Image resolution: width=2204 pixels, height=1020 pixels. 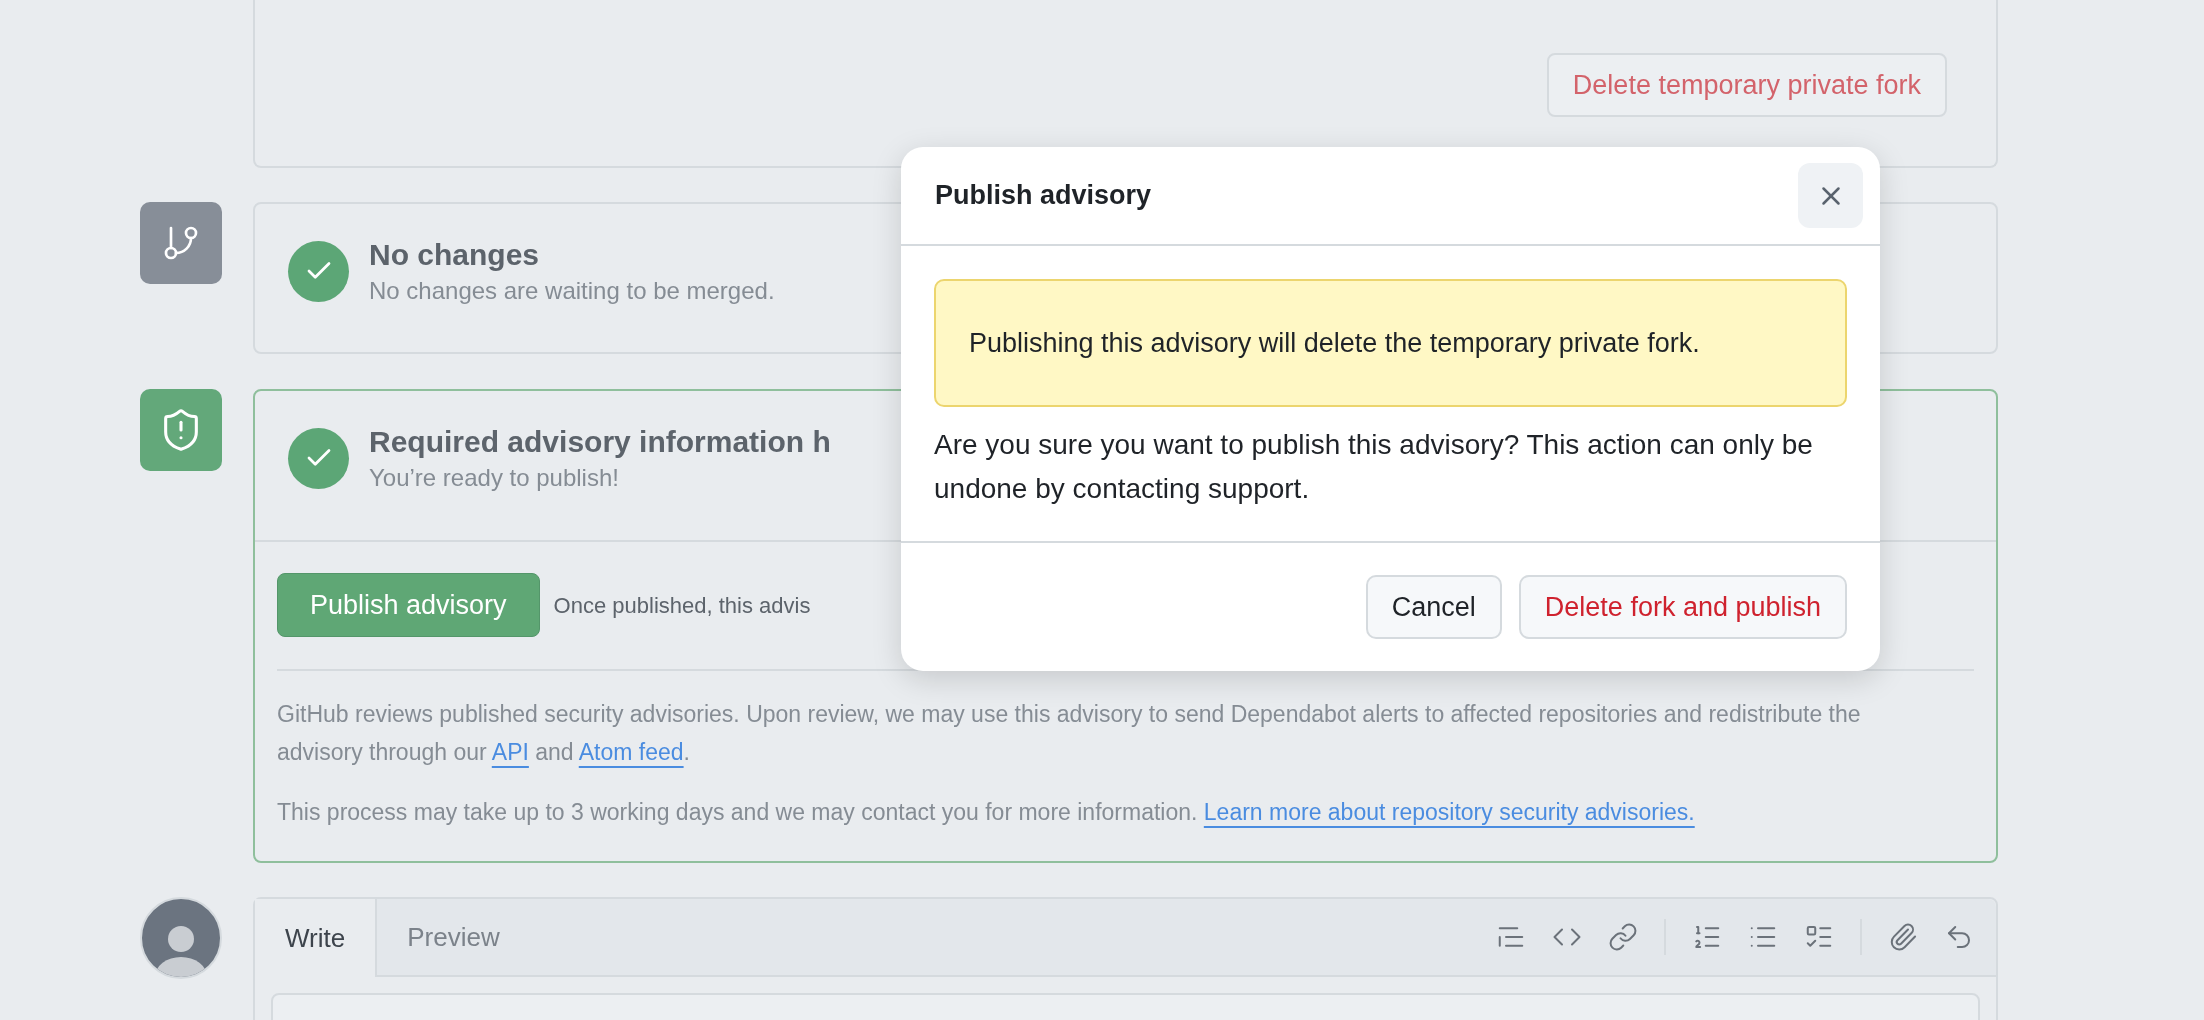 What do you see at coordinates (455, 255) in the screenshot?
I see `status-title: No changes` at bounding box center [455, 255].